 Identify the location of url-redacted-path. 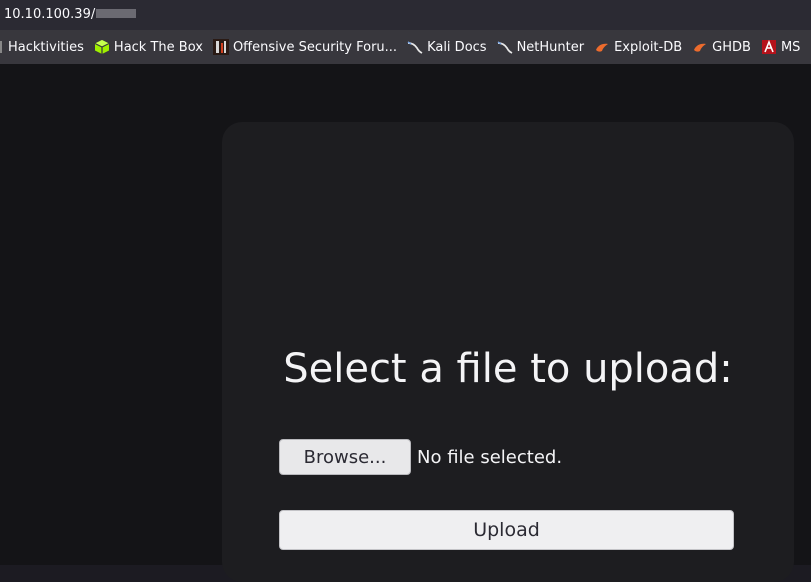
(116, 13).